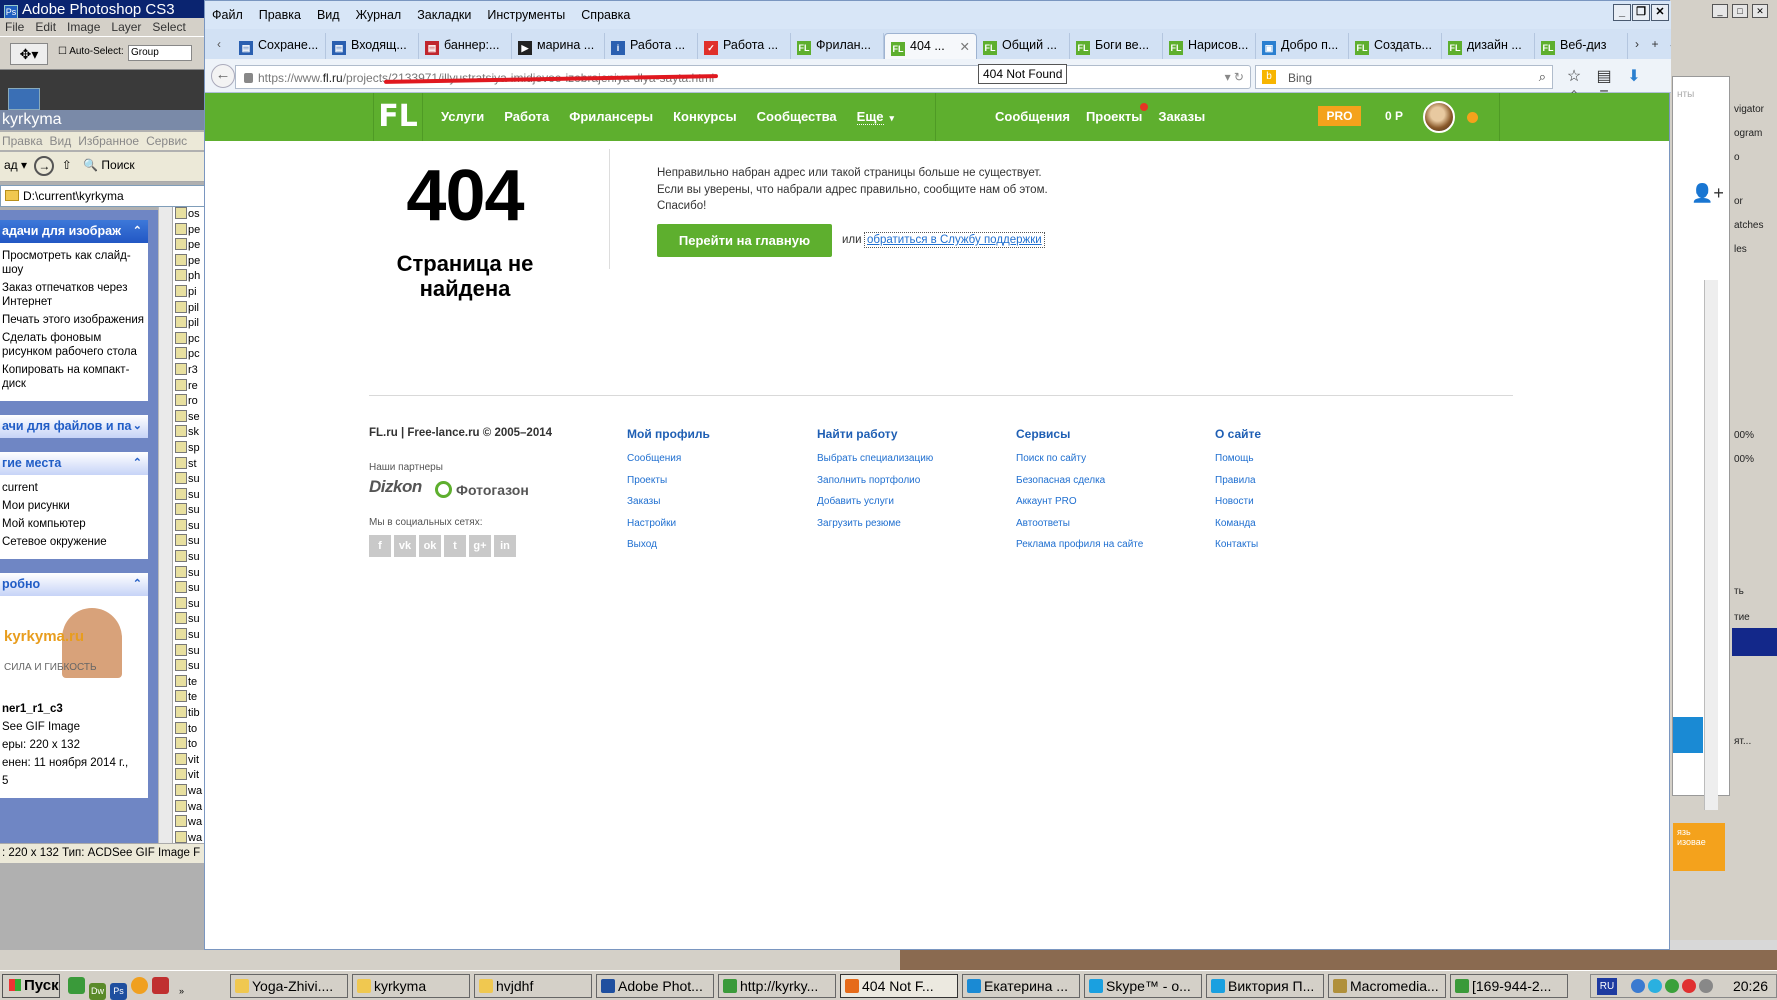  Describe the element at coordinates (1238, 480) in the screenshot. I see `footer-link: Правила` at that location.